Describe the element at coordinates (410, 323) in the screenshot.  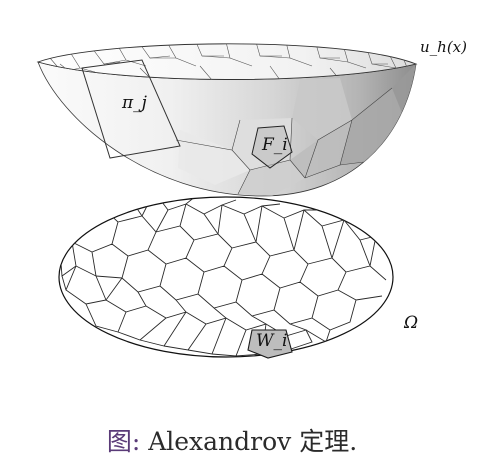
I see `label-domain: Ω` at that location.